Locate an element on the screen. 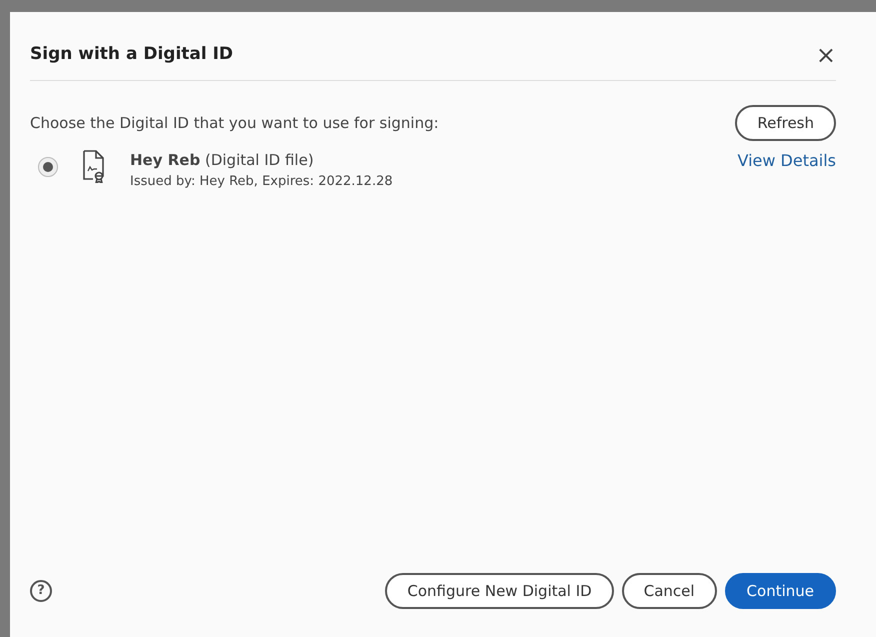 This screenshot has width=876, height=637. certificate-file-icon is located at coordinates (94, 166).